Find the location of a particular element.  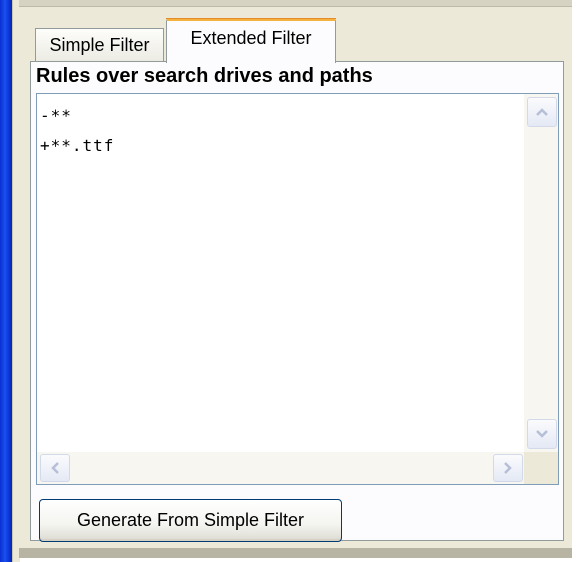

vertical-scrollbar is located at coordinates (541, 273).